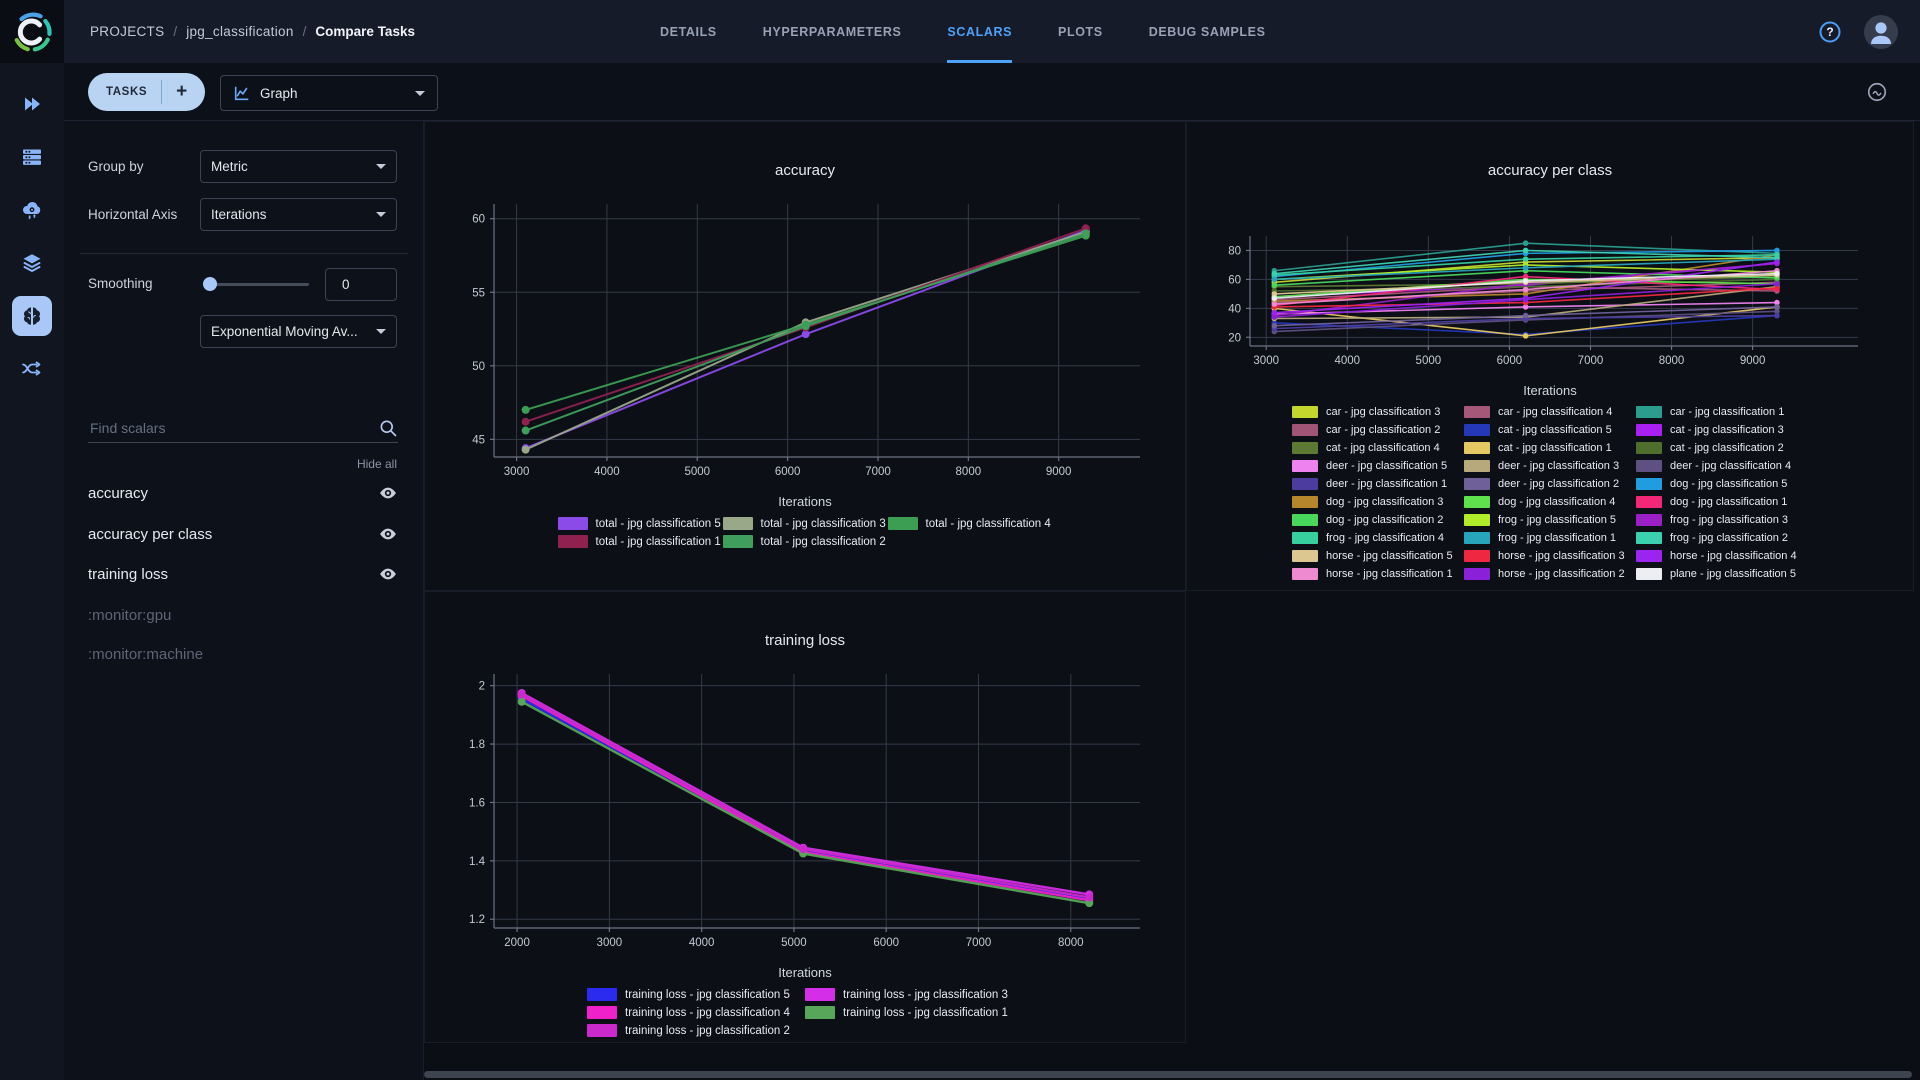  I want to click on legend-item: cat - jpg classification 2, so click(1722, 448).